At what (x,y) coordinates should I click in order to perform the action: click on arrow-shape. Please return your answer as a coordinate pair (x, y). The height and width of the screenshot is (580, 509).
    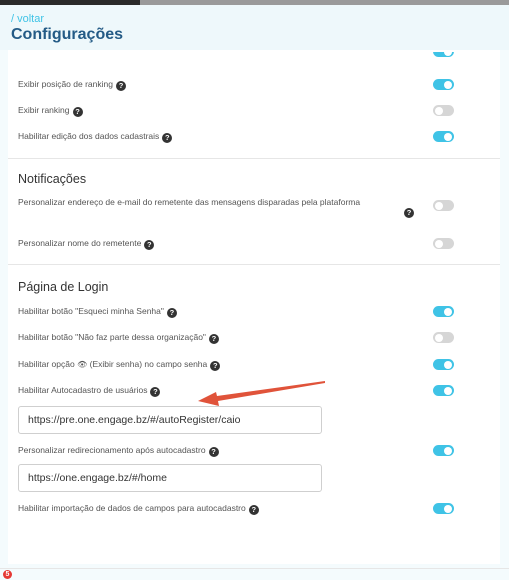
    Looking at the image, I should click on (261, 393).